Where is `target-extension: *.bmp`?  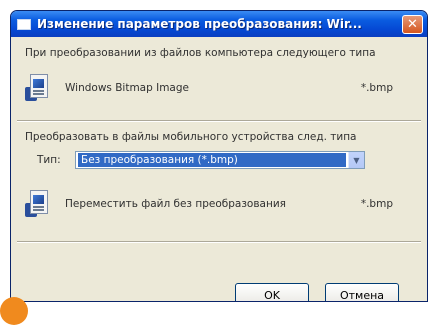
target-extension: *.bmp is located at coordinates (376, 204).